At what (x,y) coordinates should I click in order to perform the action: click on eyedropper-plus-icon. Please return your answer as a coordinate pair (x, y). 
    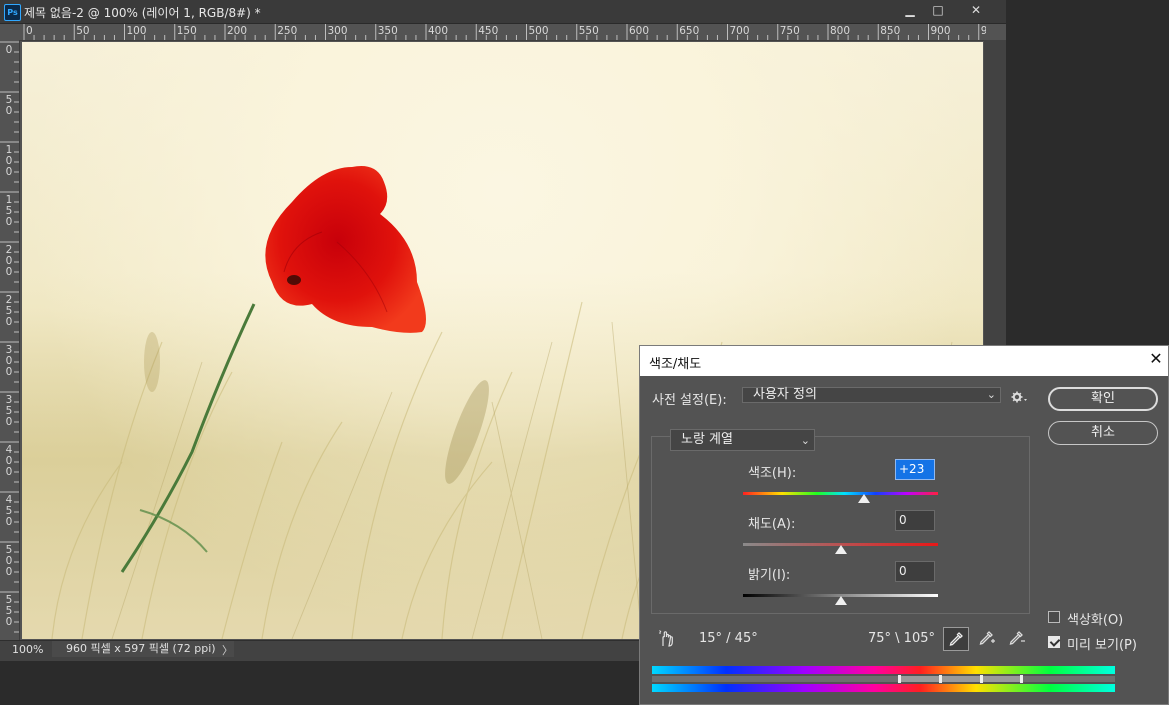
    Looking at the image, I should click on (987, 638).